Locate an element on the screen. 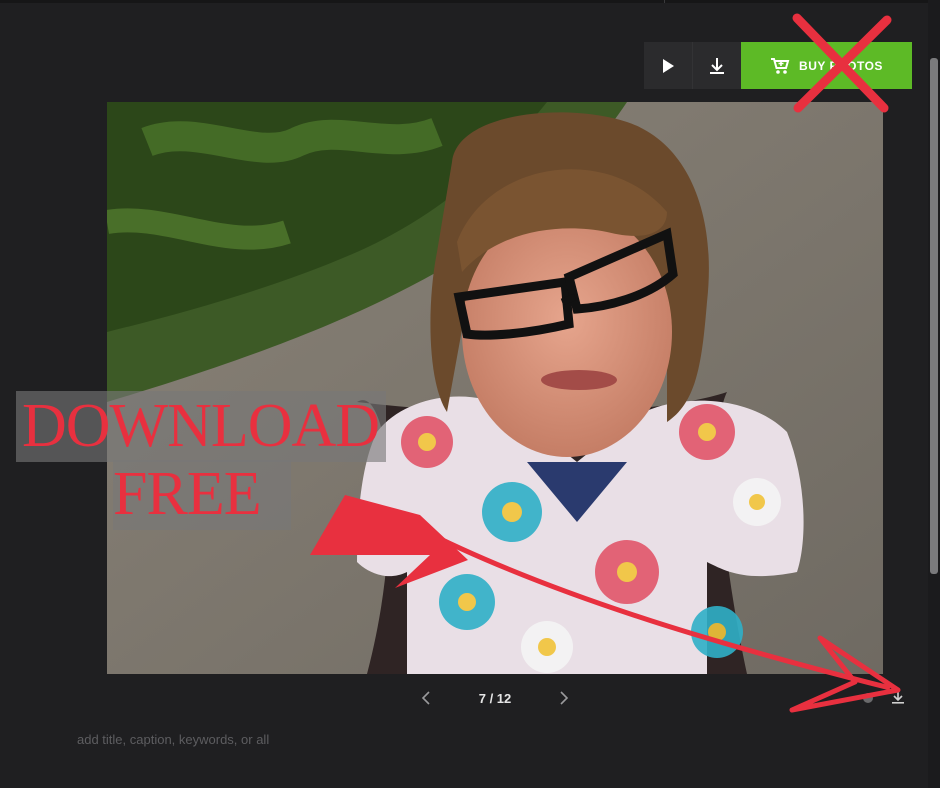  photo-toolbar: BUY PHOTOS is located at coordinates (778, 65).